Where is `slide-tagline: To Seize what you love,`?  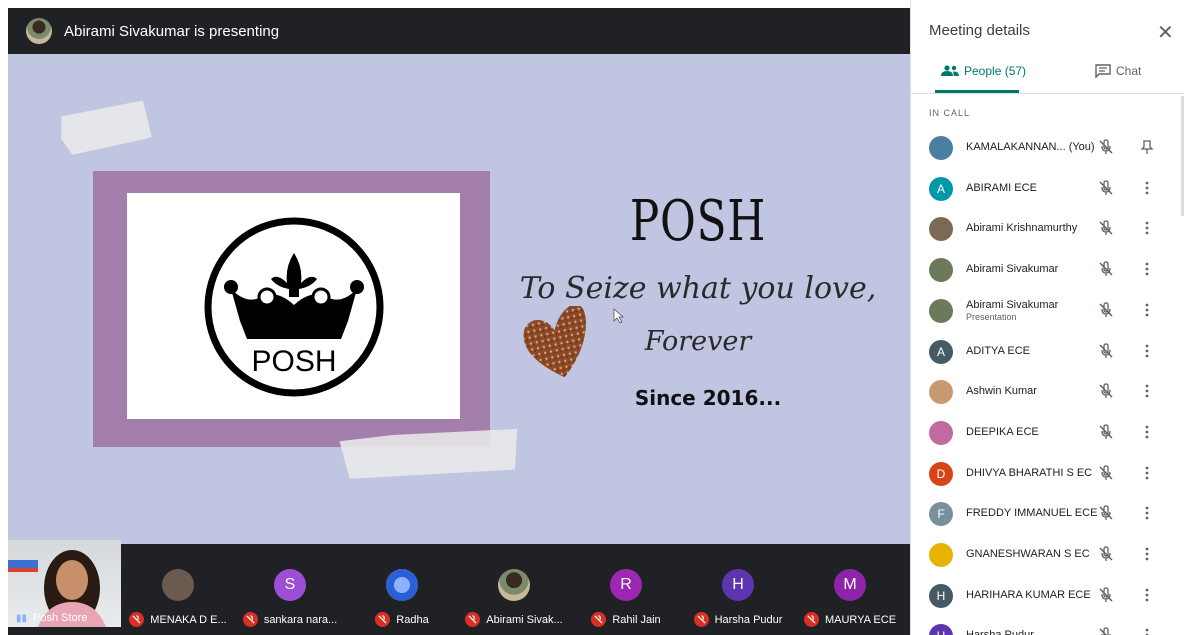 slide-tagline: To Seize what you love, is located at coordinates (698, 288).